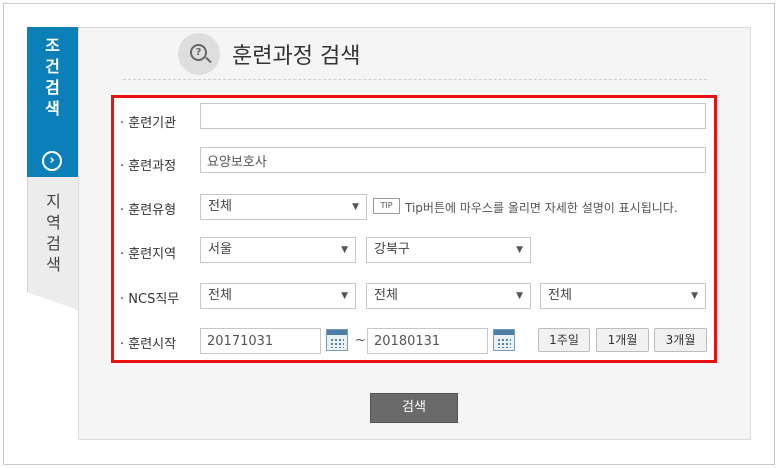  I want to click on one-month-button: 1개월, so click(622, 340).